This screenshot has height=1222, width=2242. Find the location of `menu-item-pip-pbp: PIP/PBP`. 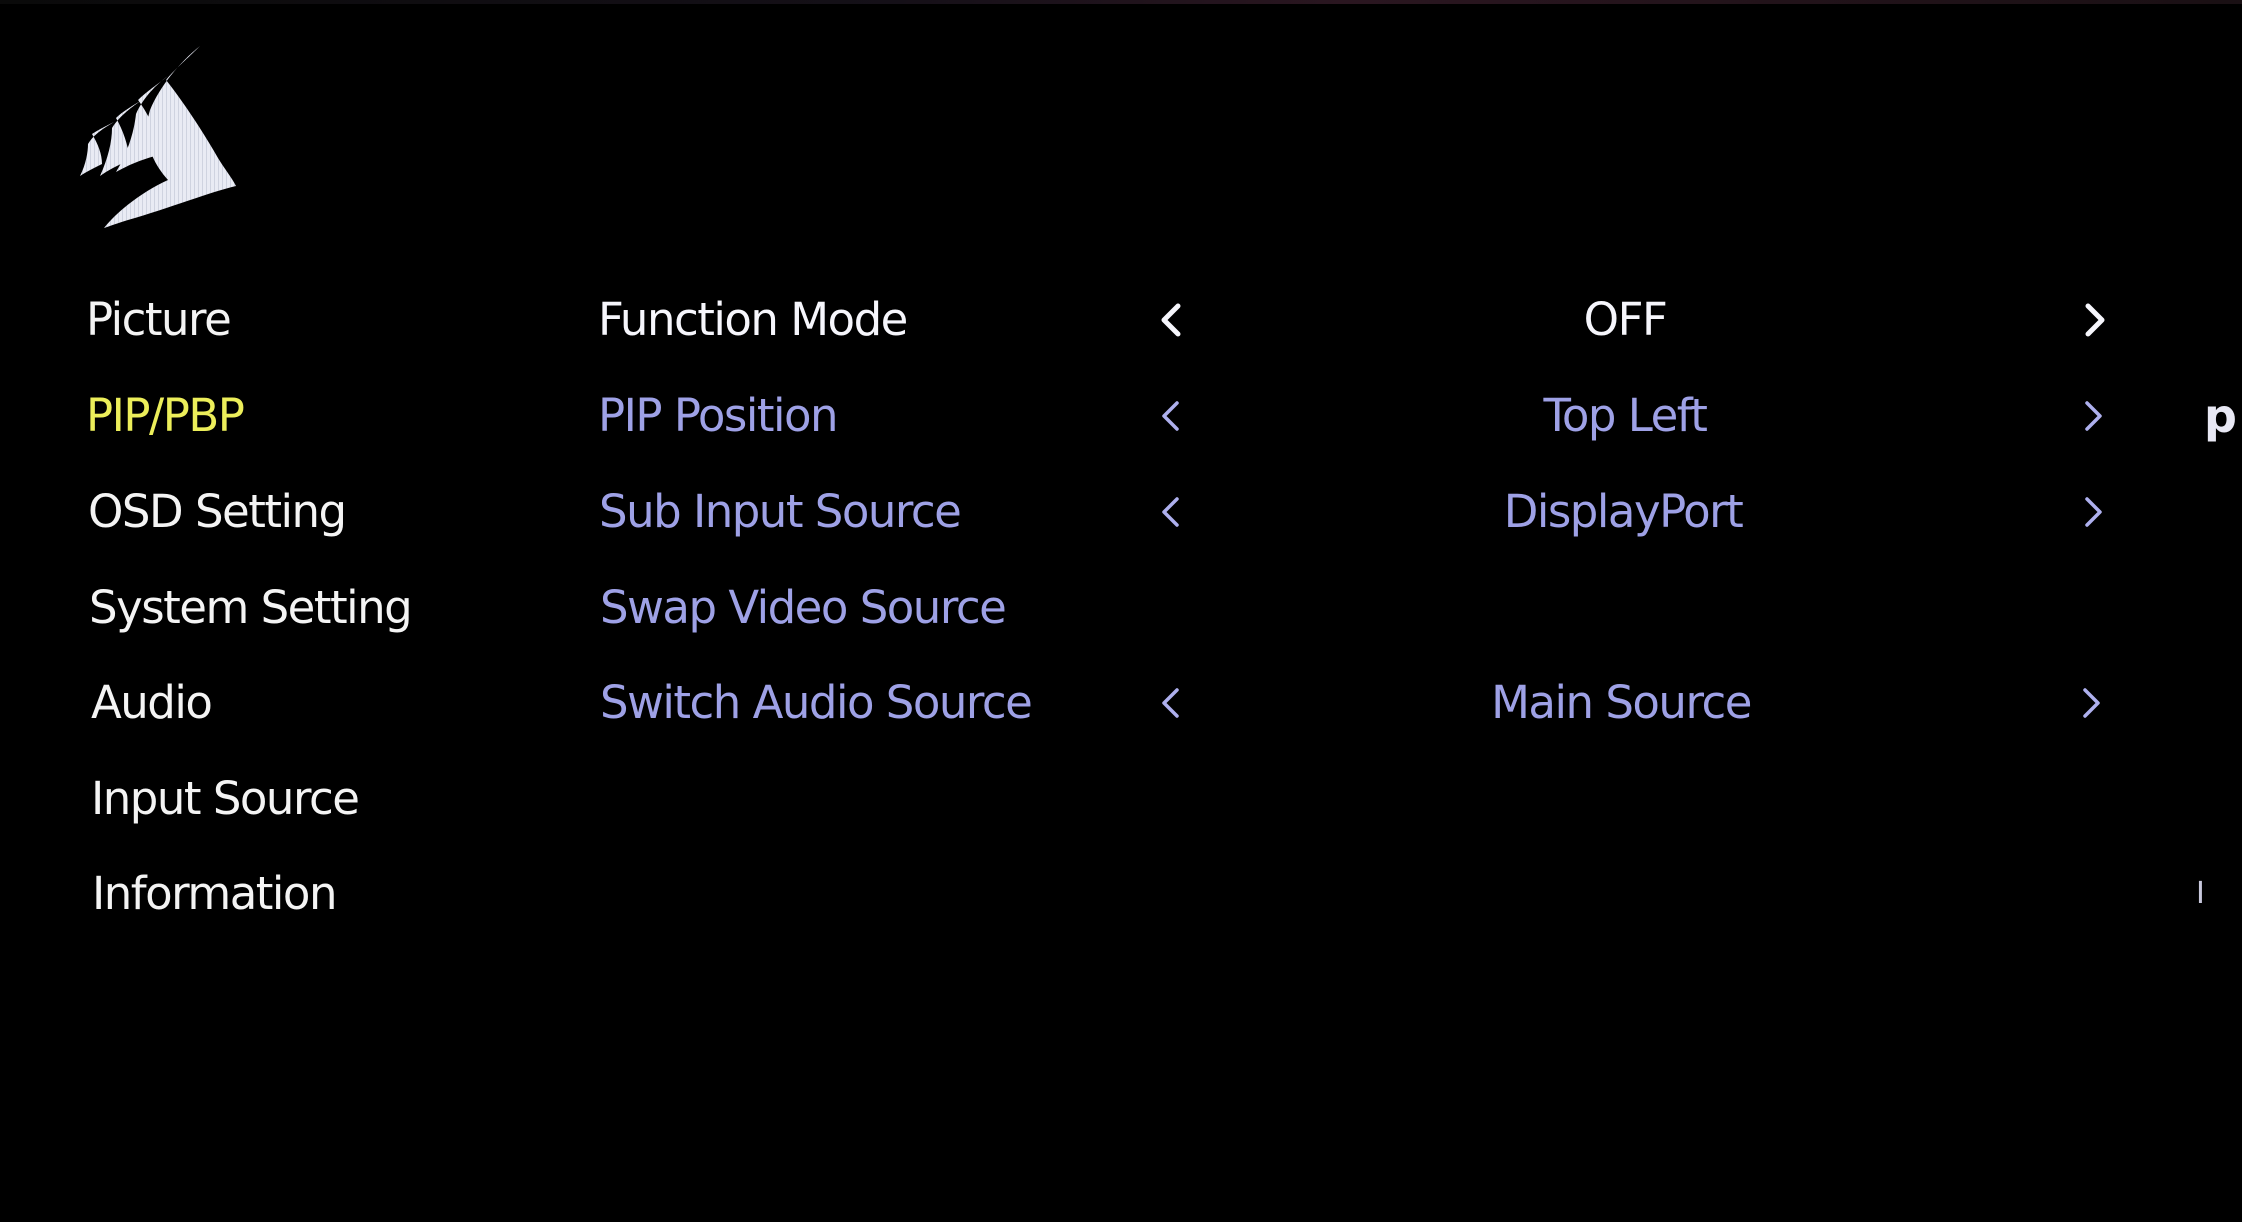

menu-item-pip-pbp: PIP/PBP is located at coordinates (165, 416).